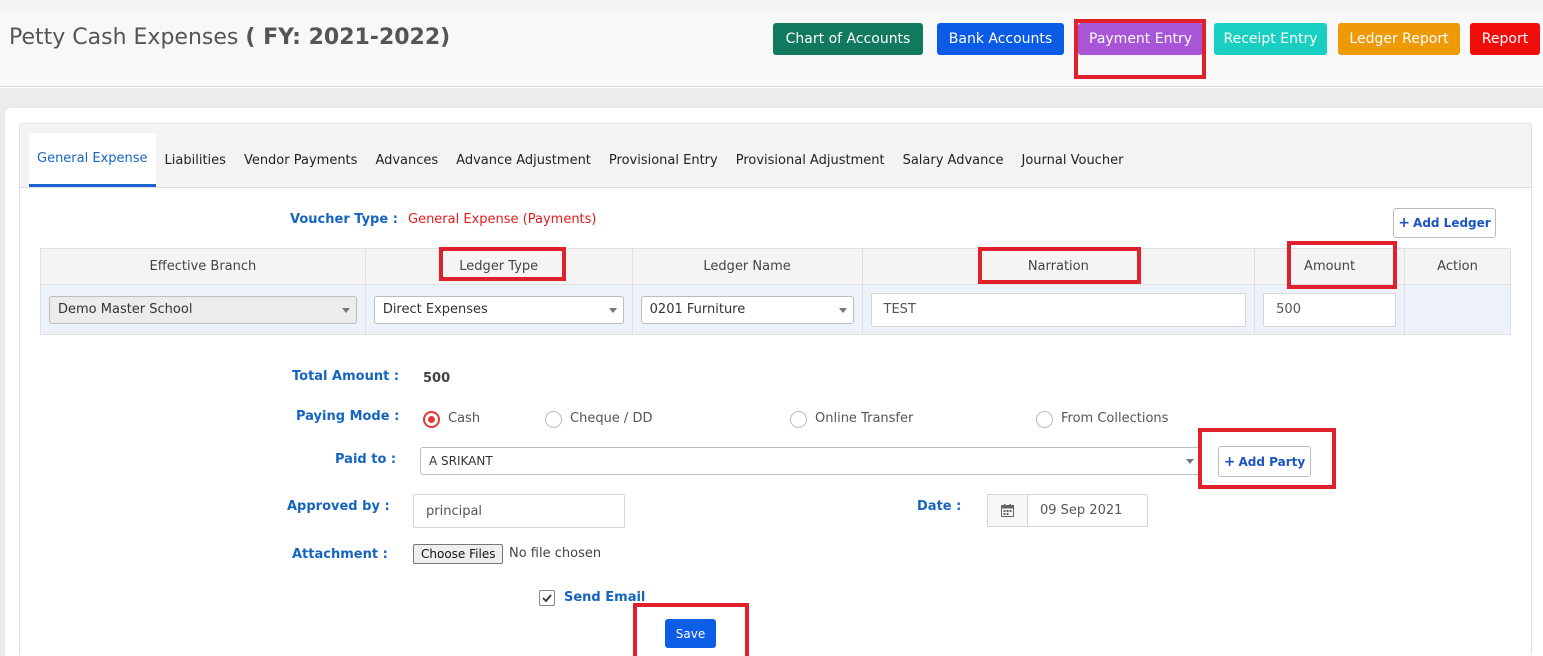 This screenshot has height=656, width=1543. What do you see at coordinates (747, 266) in the screenshot?
I see `header-ledger-name: Ledger Name` at bounding box center [747, 266].